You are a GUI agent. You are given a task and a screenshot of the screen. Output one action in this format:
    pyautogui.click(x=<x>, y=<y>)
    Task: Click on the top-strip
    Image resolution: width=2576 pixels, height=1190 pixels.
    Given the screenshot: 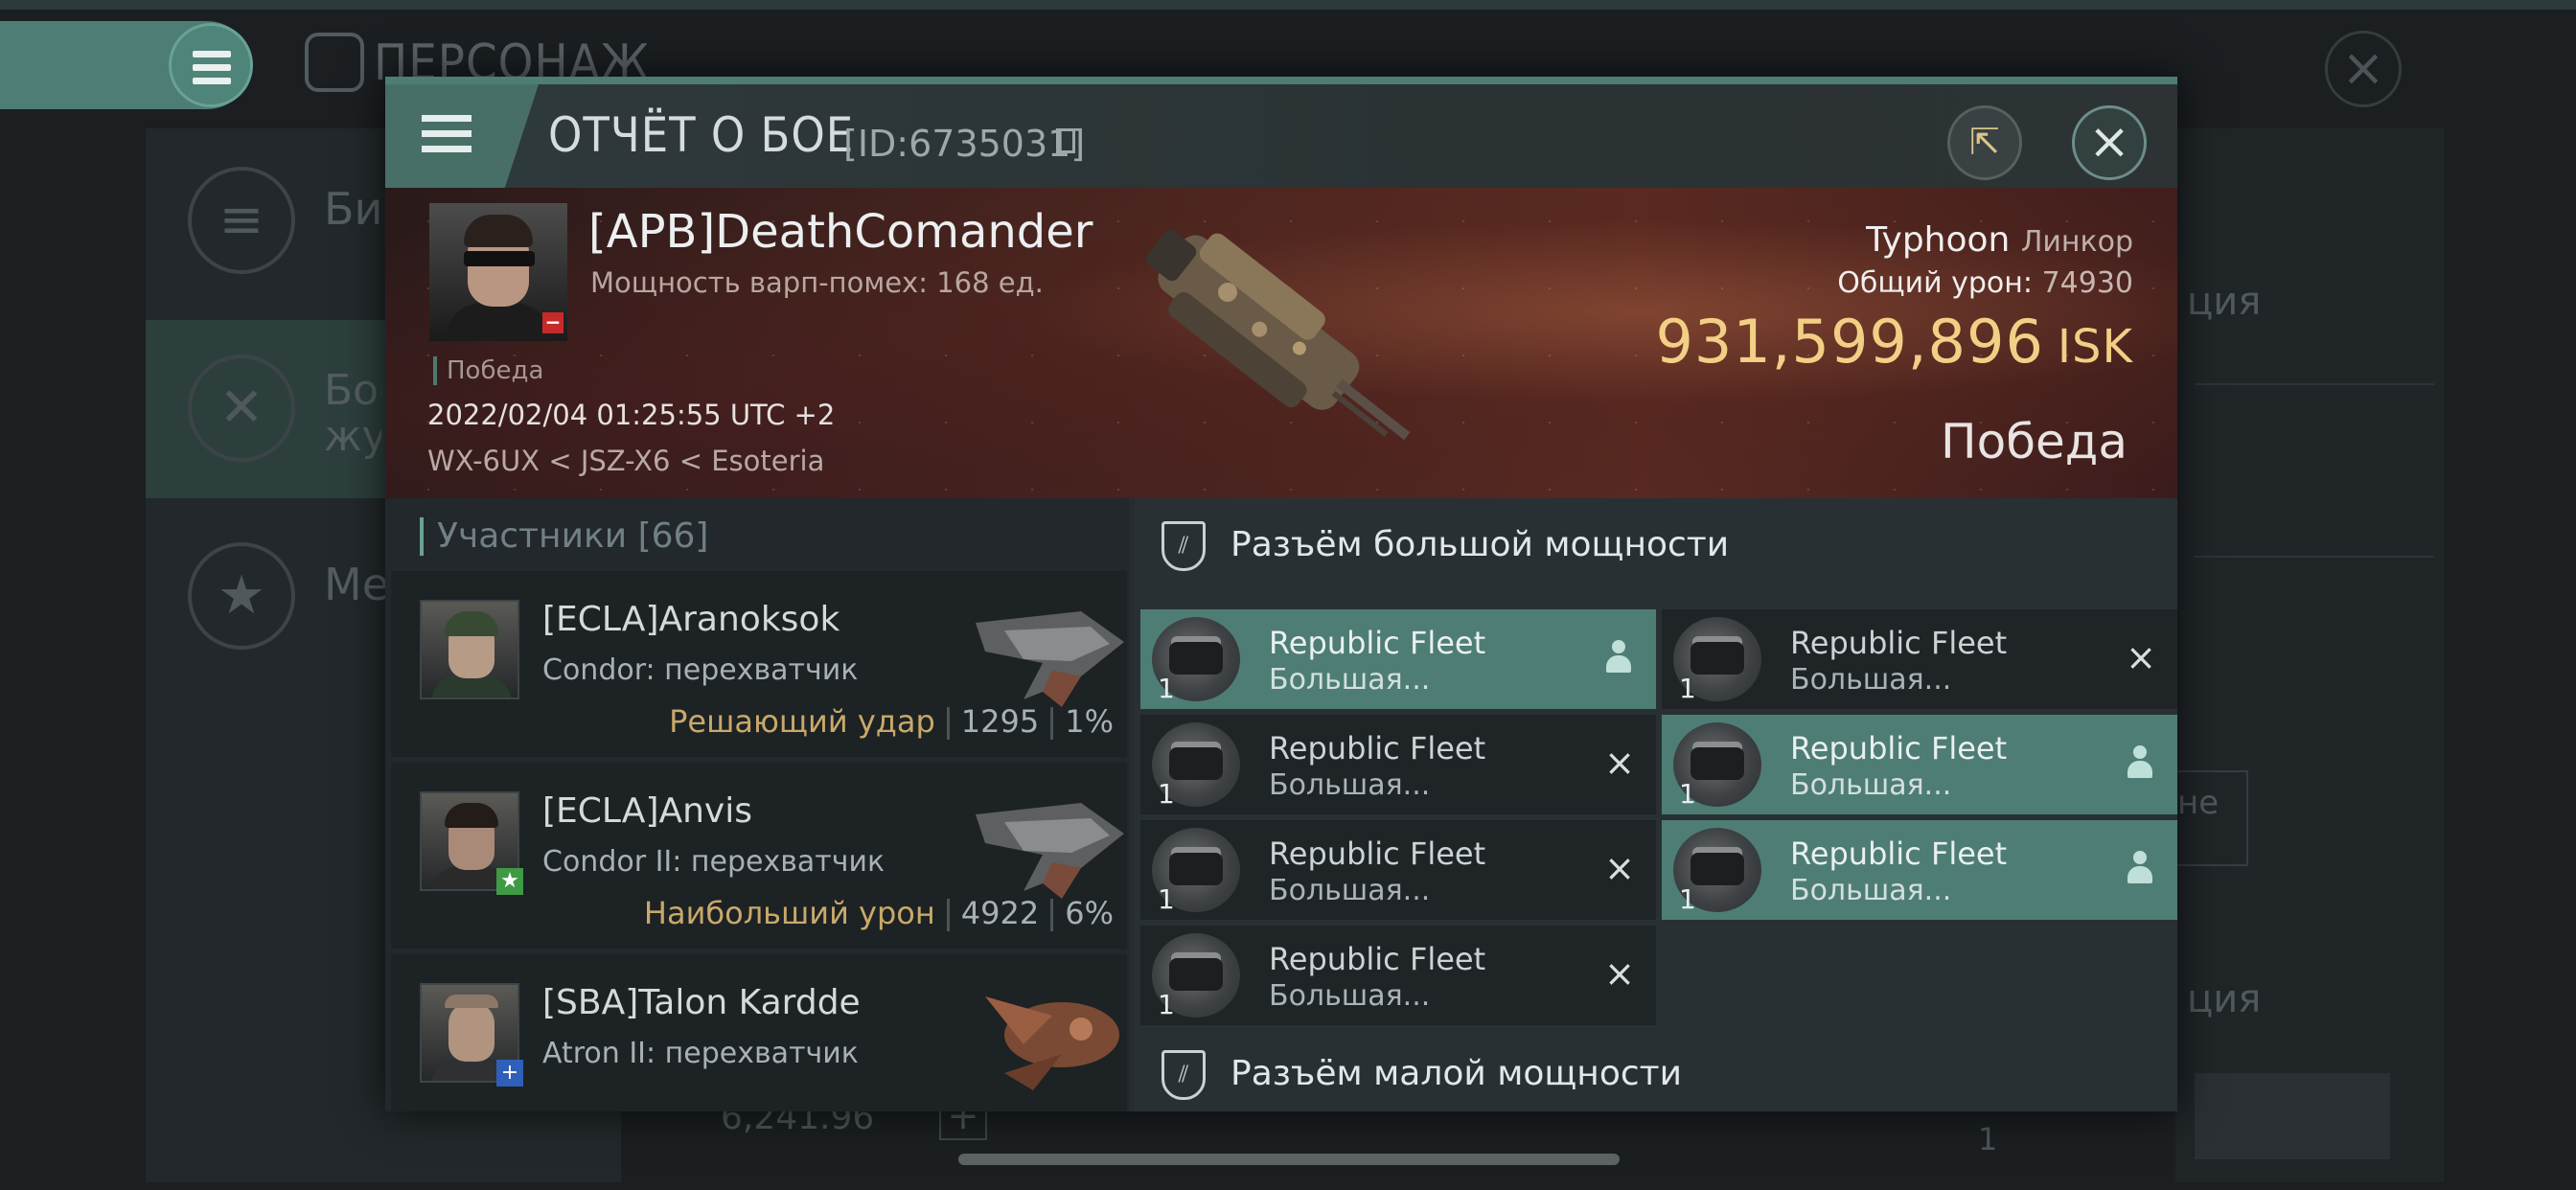 What is the action you would take?
    pyautogui.click(x=1288, y=5)
    